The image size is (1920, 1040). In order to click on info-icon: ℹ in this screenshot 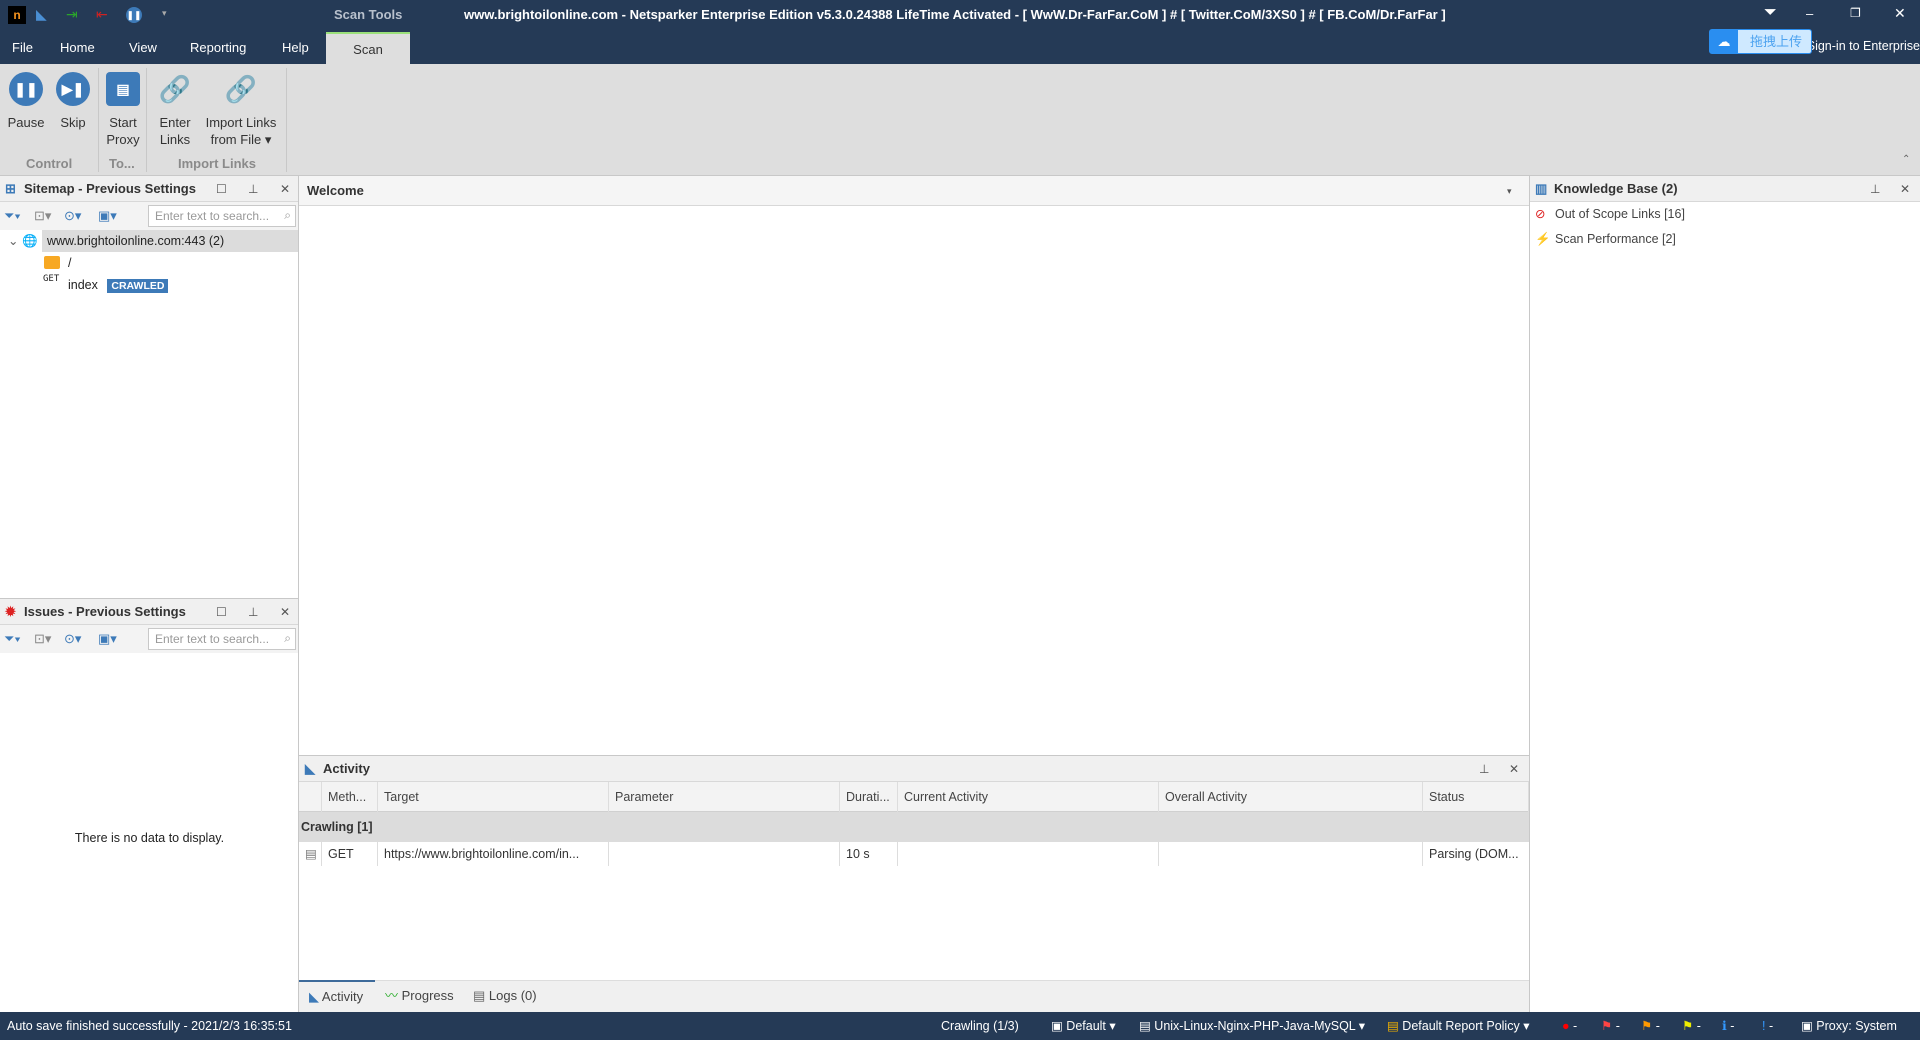, I will do `click(1724, 1026)`.